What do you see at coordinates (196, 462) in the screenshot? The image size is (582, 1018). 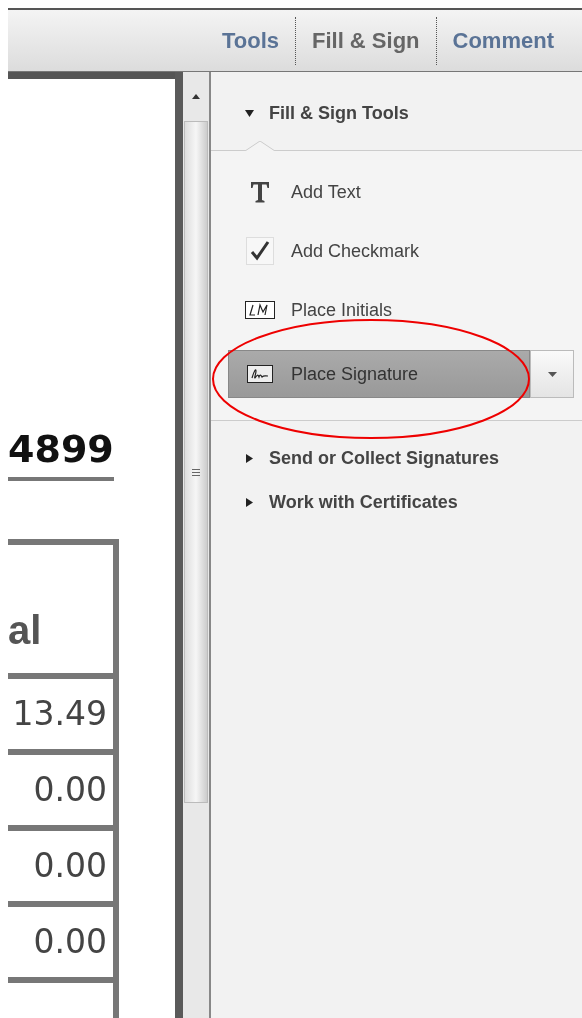 I see `scroll-thumb` at bounding box center [196, 462].